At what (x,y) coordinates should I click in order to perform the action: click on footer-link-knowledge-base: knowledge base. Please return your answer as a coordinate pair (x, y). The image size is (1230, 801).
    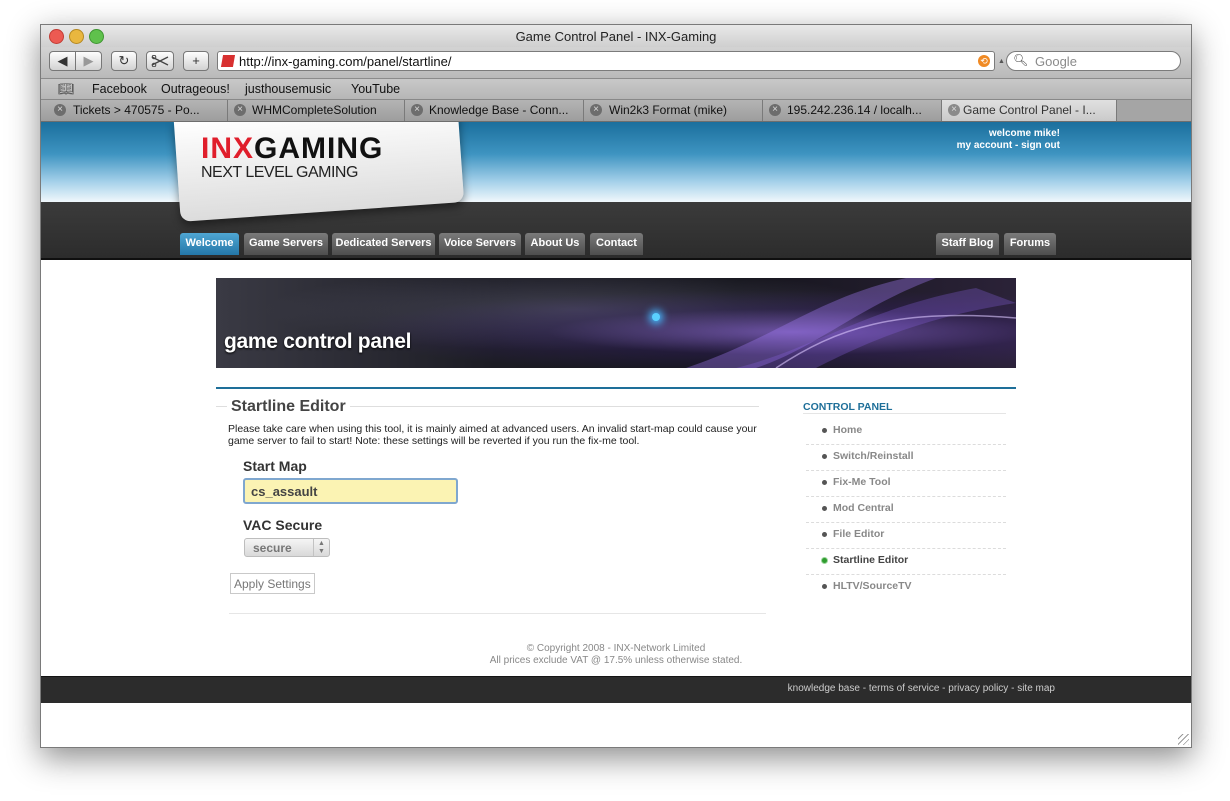
    Looking at the image, I should click on (824, 688).